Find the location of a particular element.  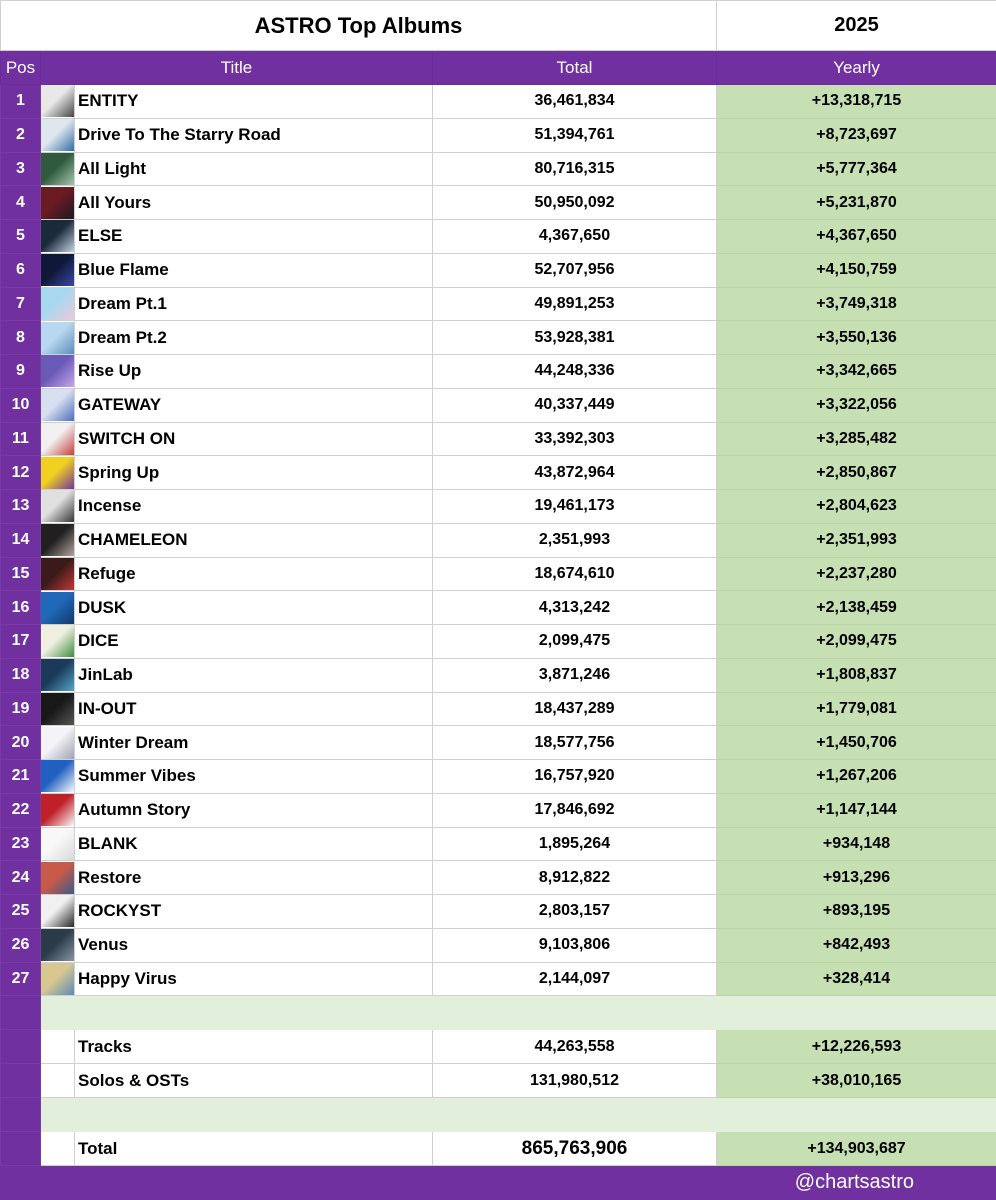

album-title: BLANK is located at coordinates (253, 844).